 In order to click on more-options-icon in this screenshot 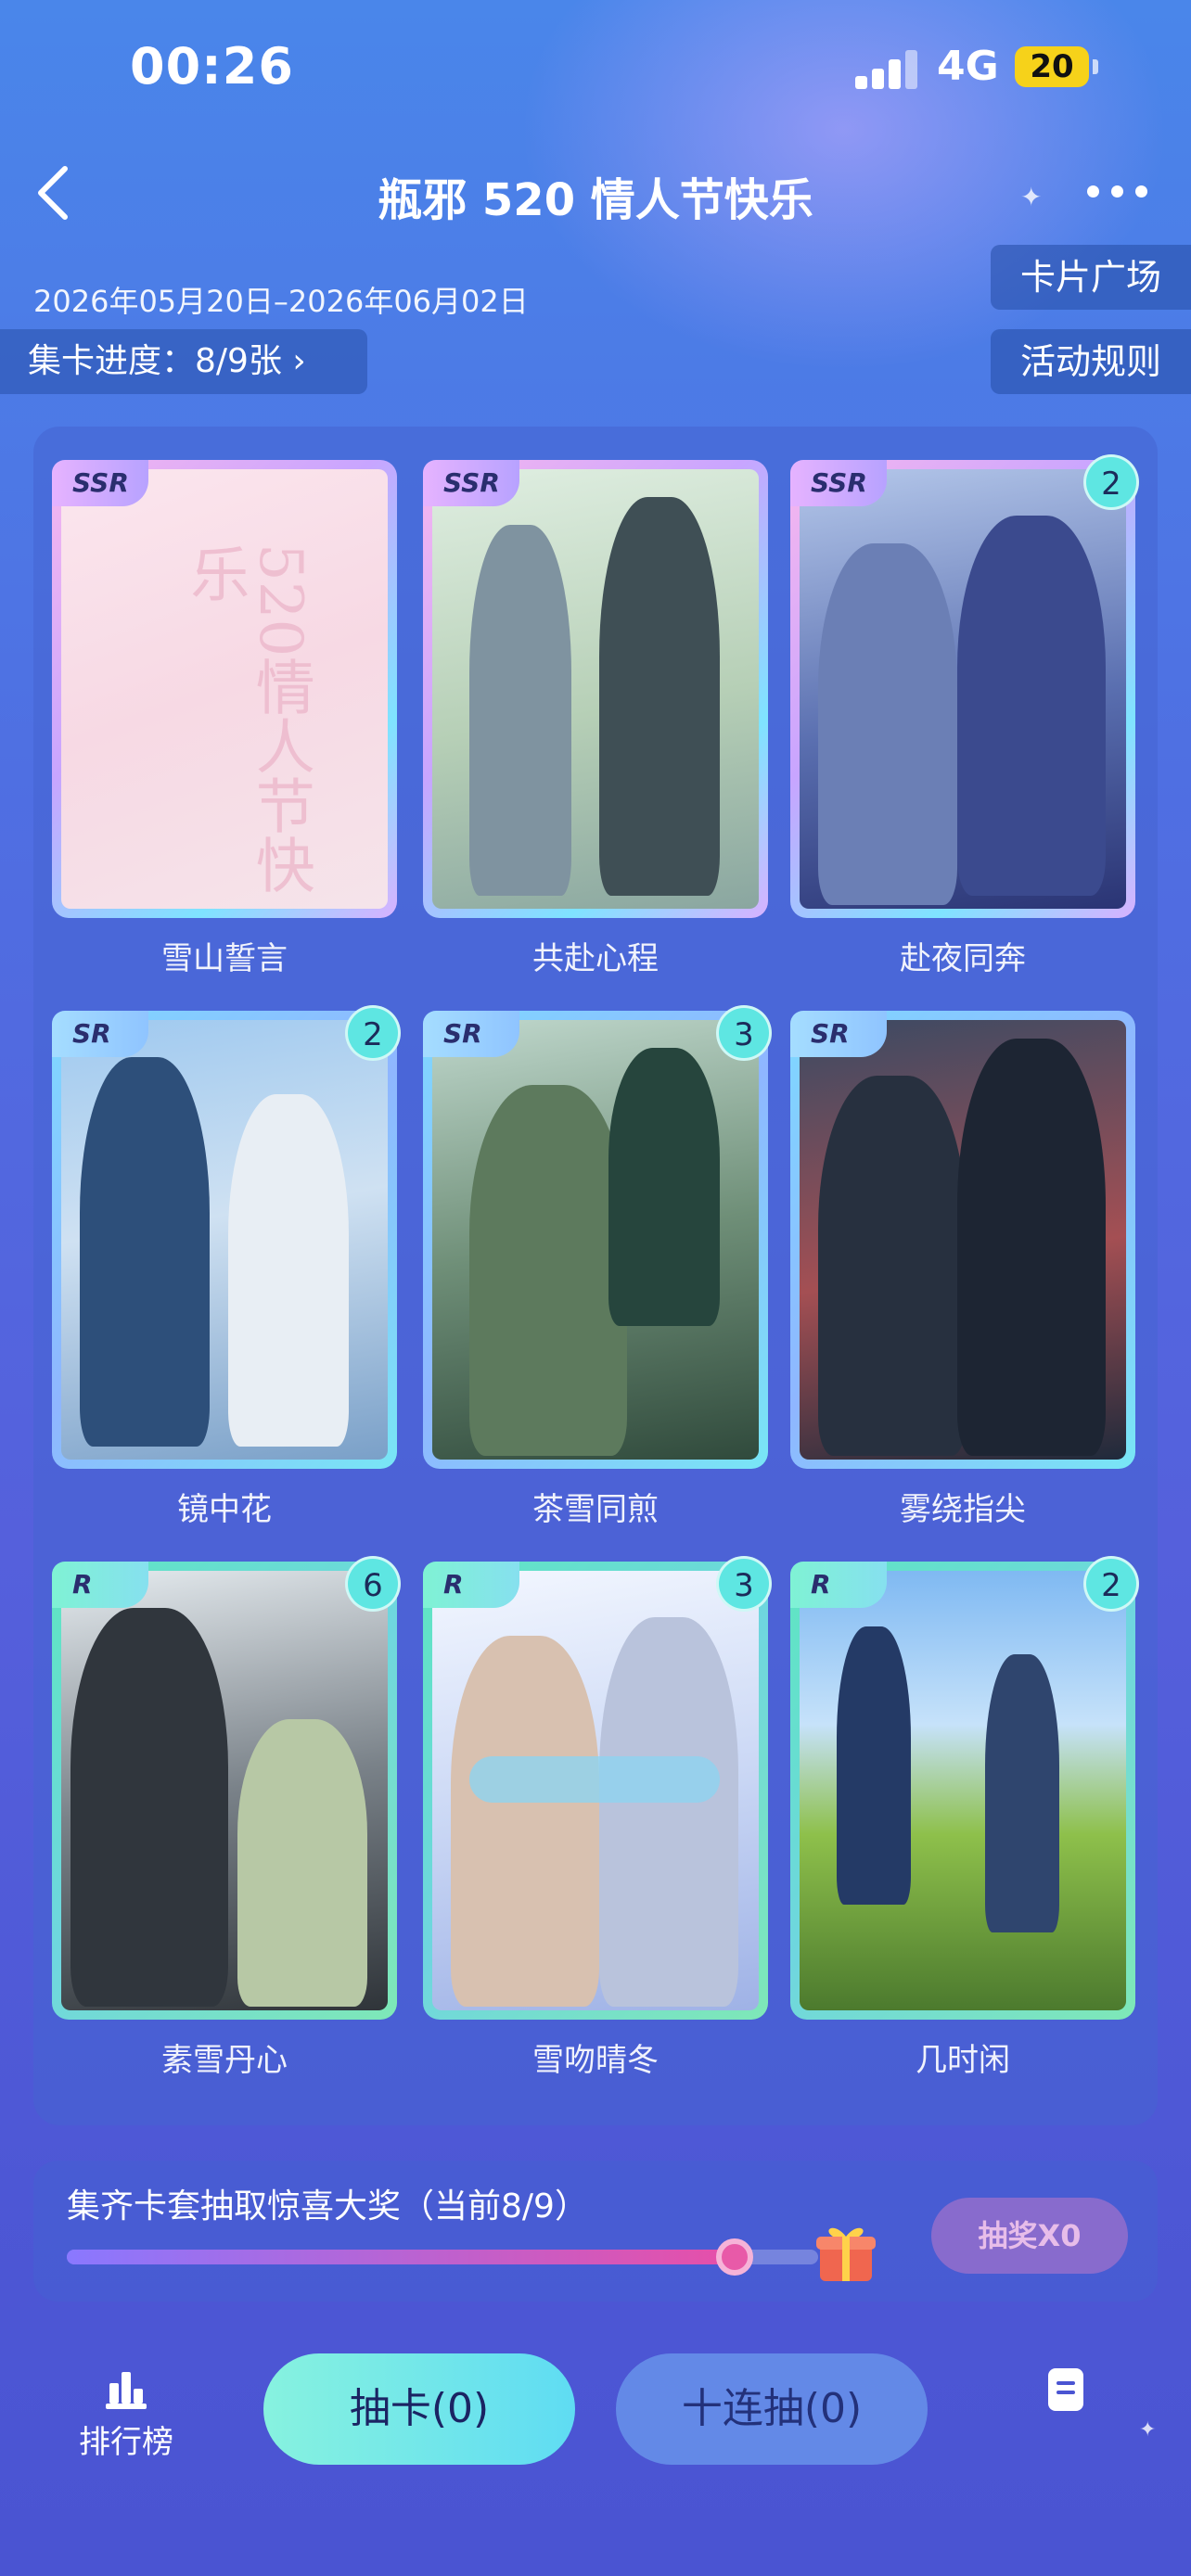, I will do `click(1119, 191)`.